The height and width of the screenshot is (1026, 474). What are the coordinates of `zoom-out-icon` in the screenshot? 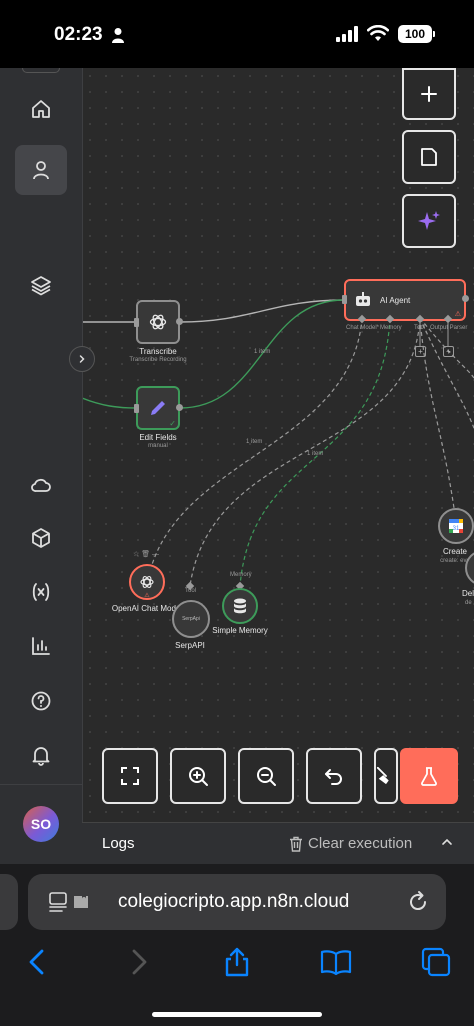 It's located at (266, 776).